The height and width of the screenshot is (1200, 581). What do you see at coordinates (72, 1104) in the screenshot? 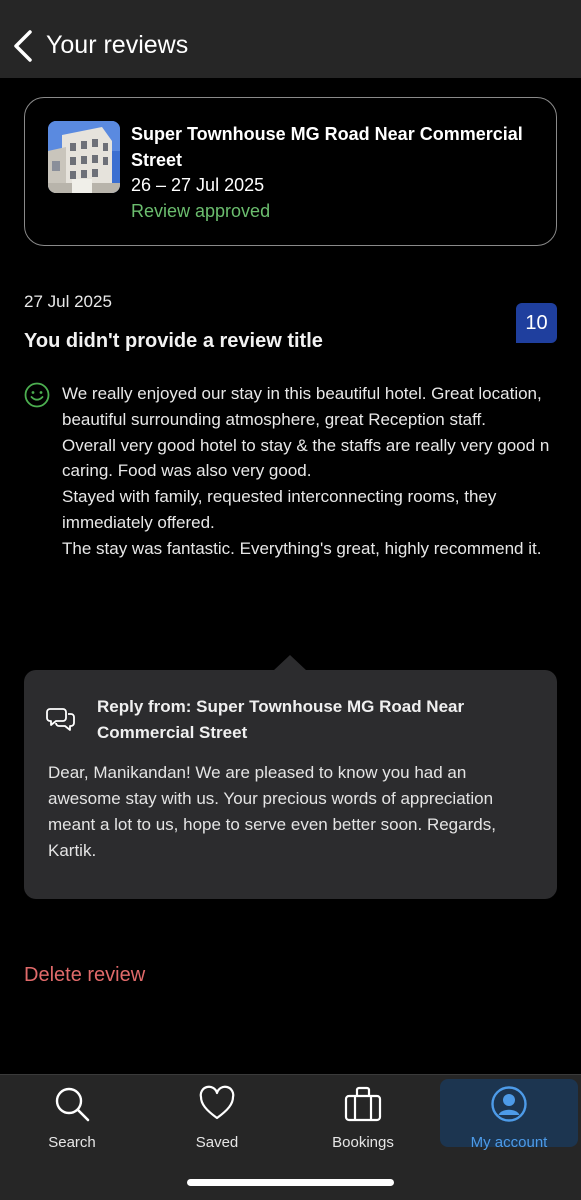
I see `search-icon` at bounding box center [72, 1104].